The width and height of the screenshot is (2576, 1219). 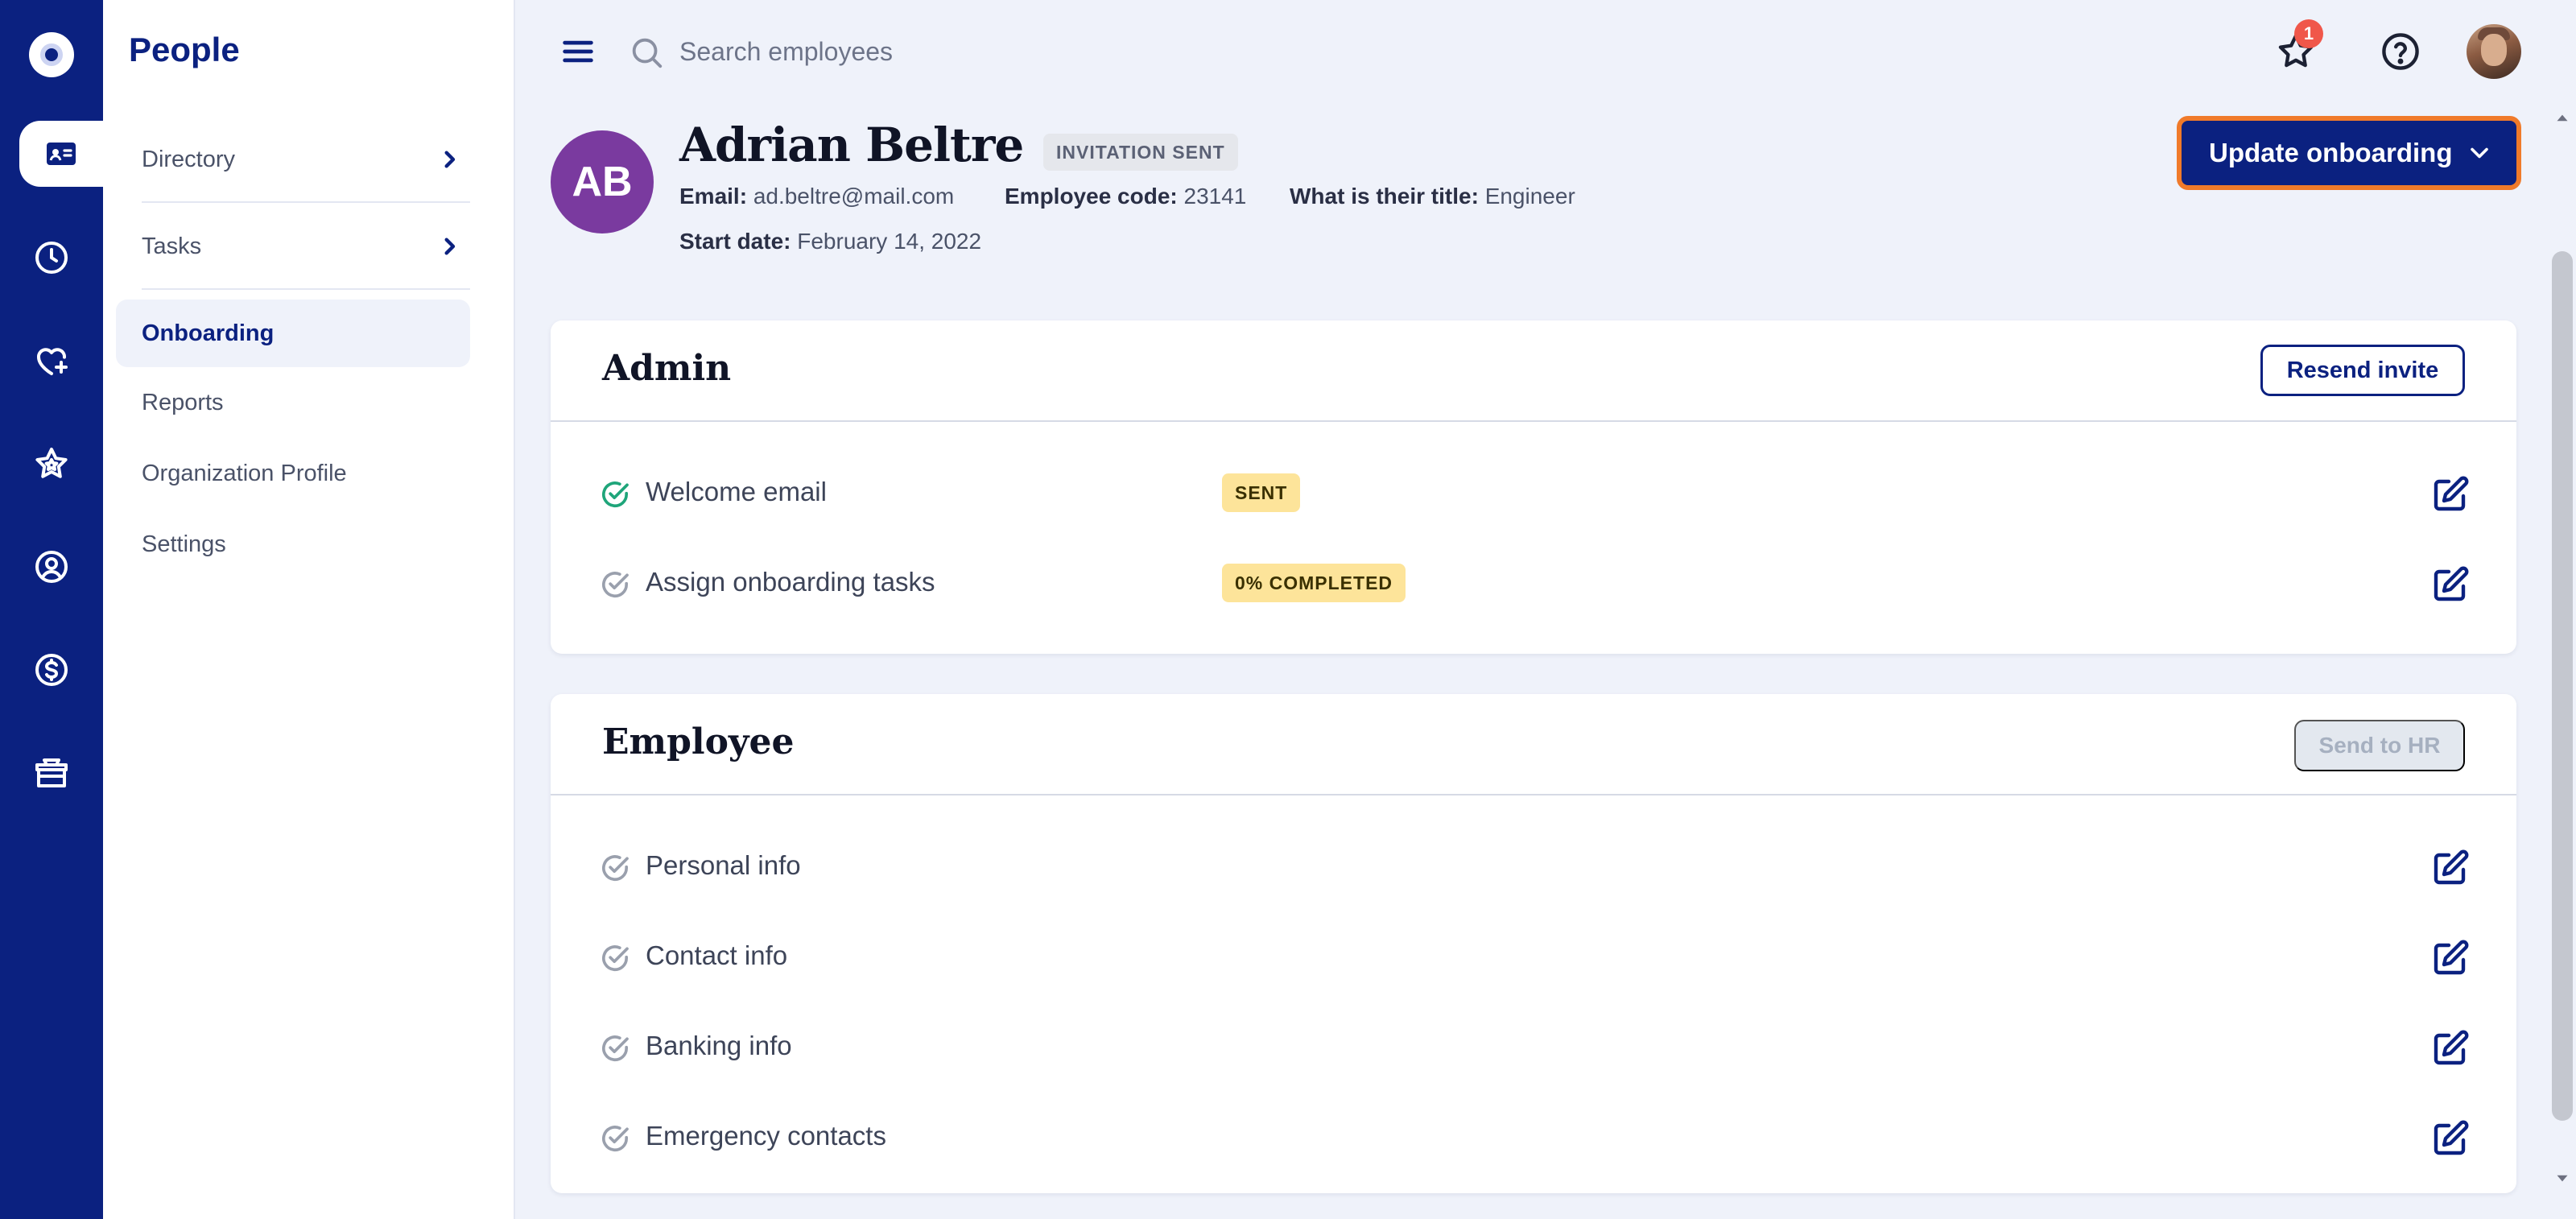 What do you see at coordinates (647, 53) in the screenshot?
I see `search-icon` at bounding box center [647, 53].